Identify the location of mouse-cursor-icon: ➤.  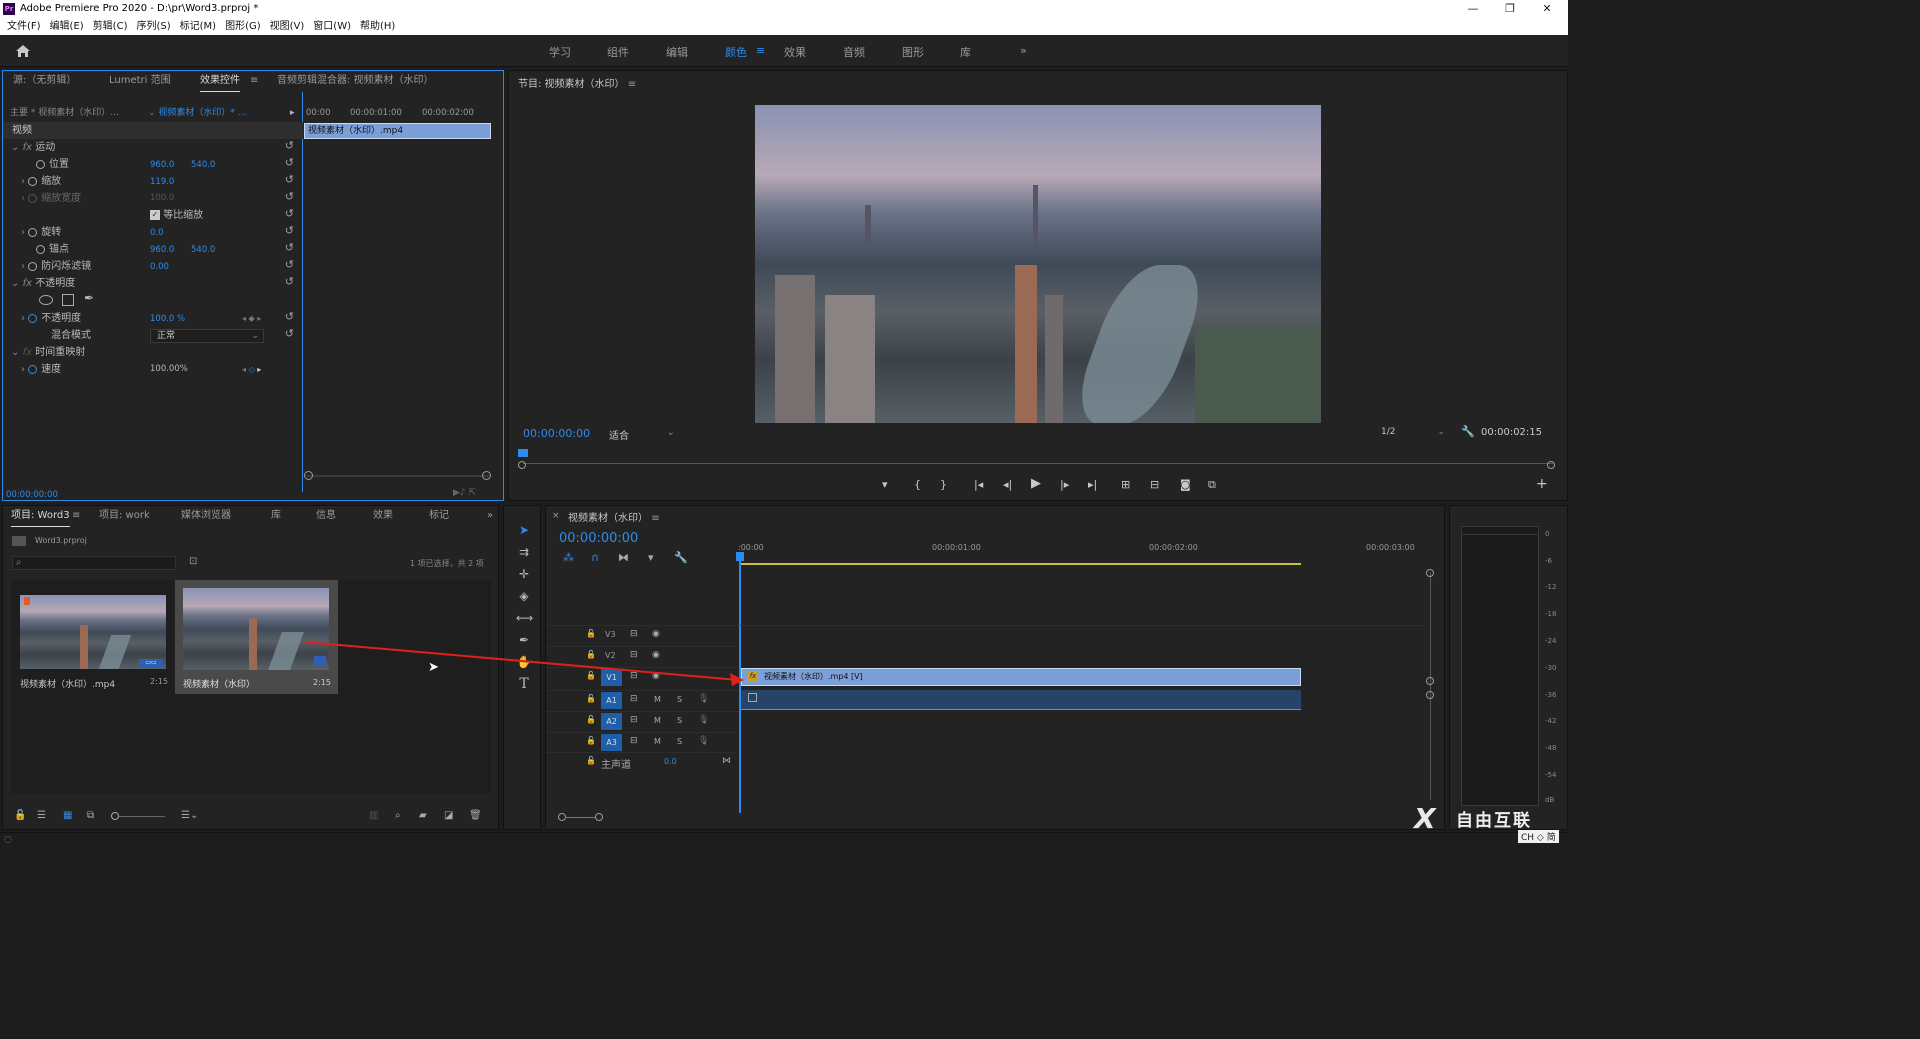
(433, 667).